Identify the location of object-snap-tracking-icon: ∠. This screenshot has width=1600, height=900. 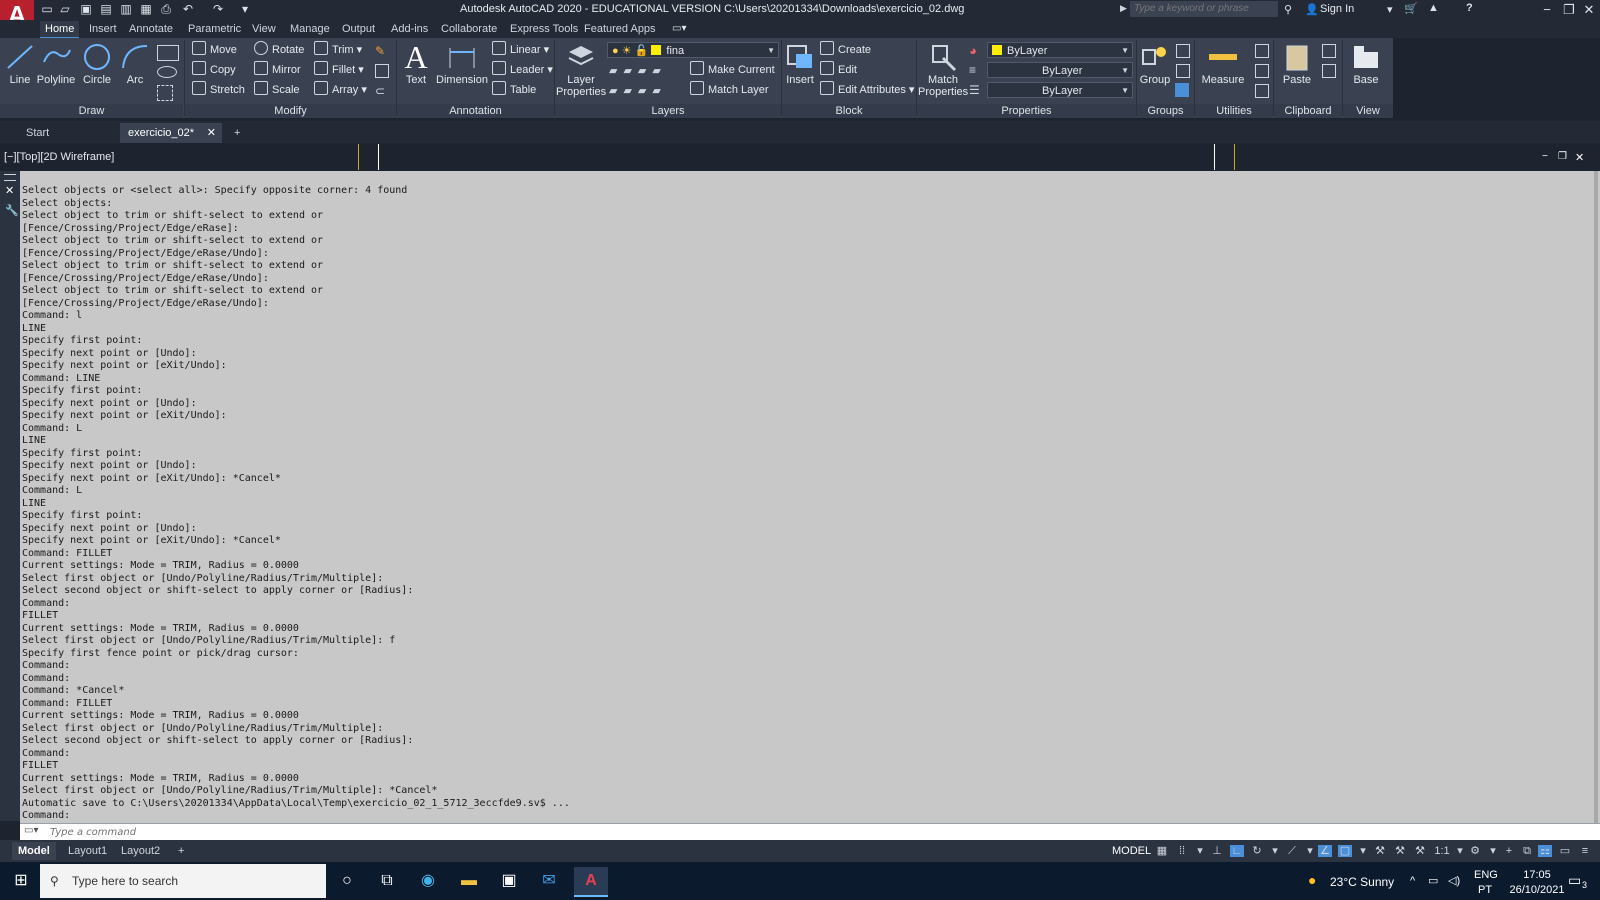
(1325, 851).